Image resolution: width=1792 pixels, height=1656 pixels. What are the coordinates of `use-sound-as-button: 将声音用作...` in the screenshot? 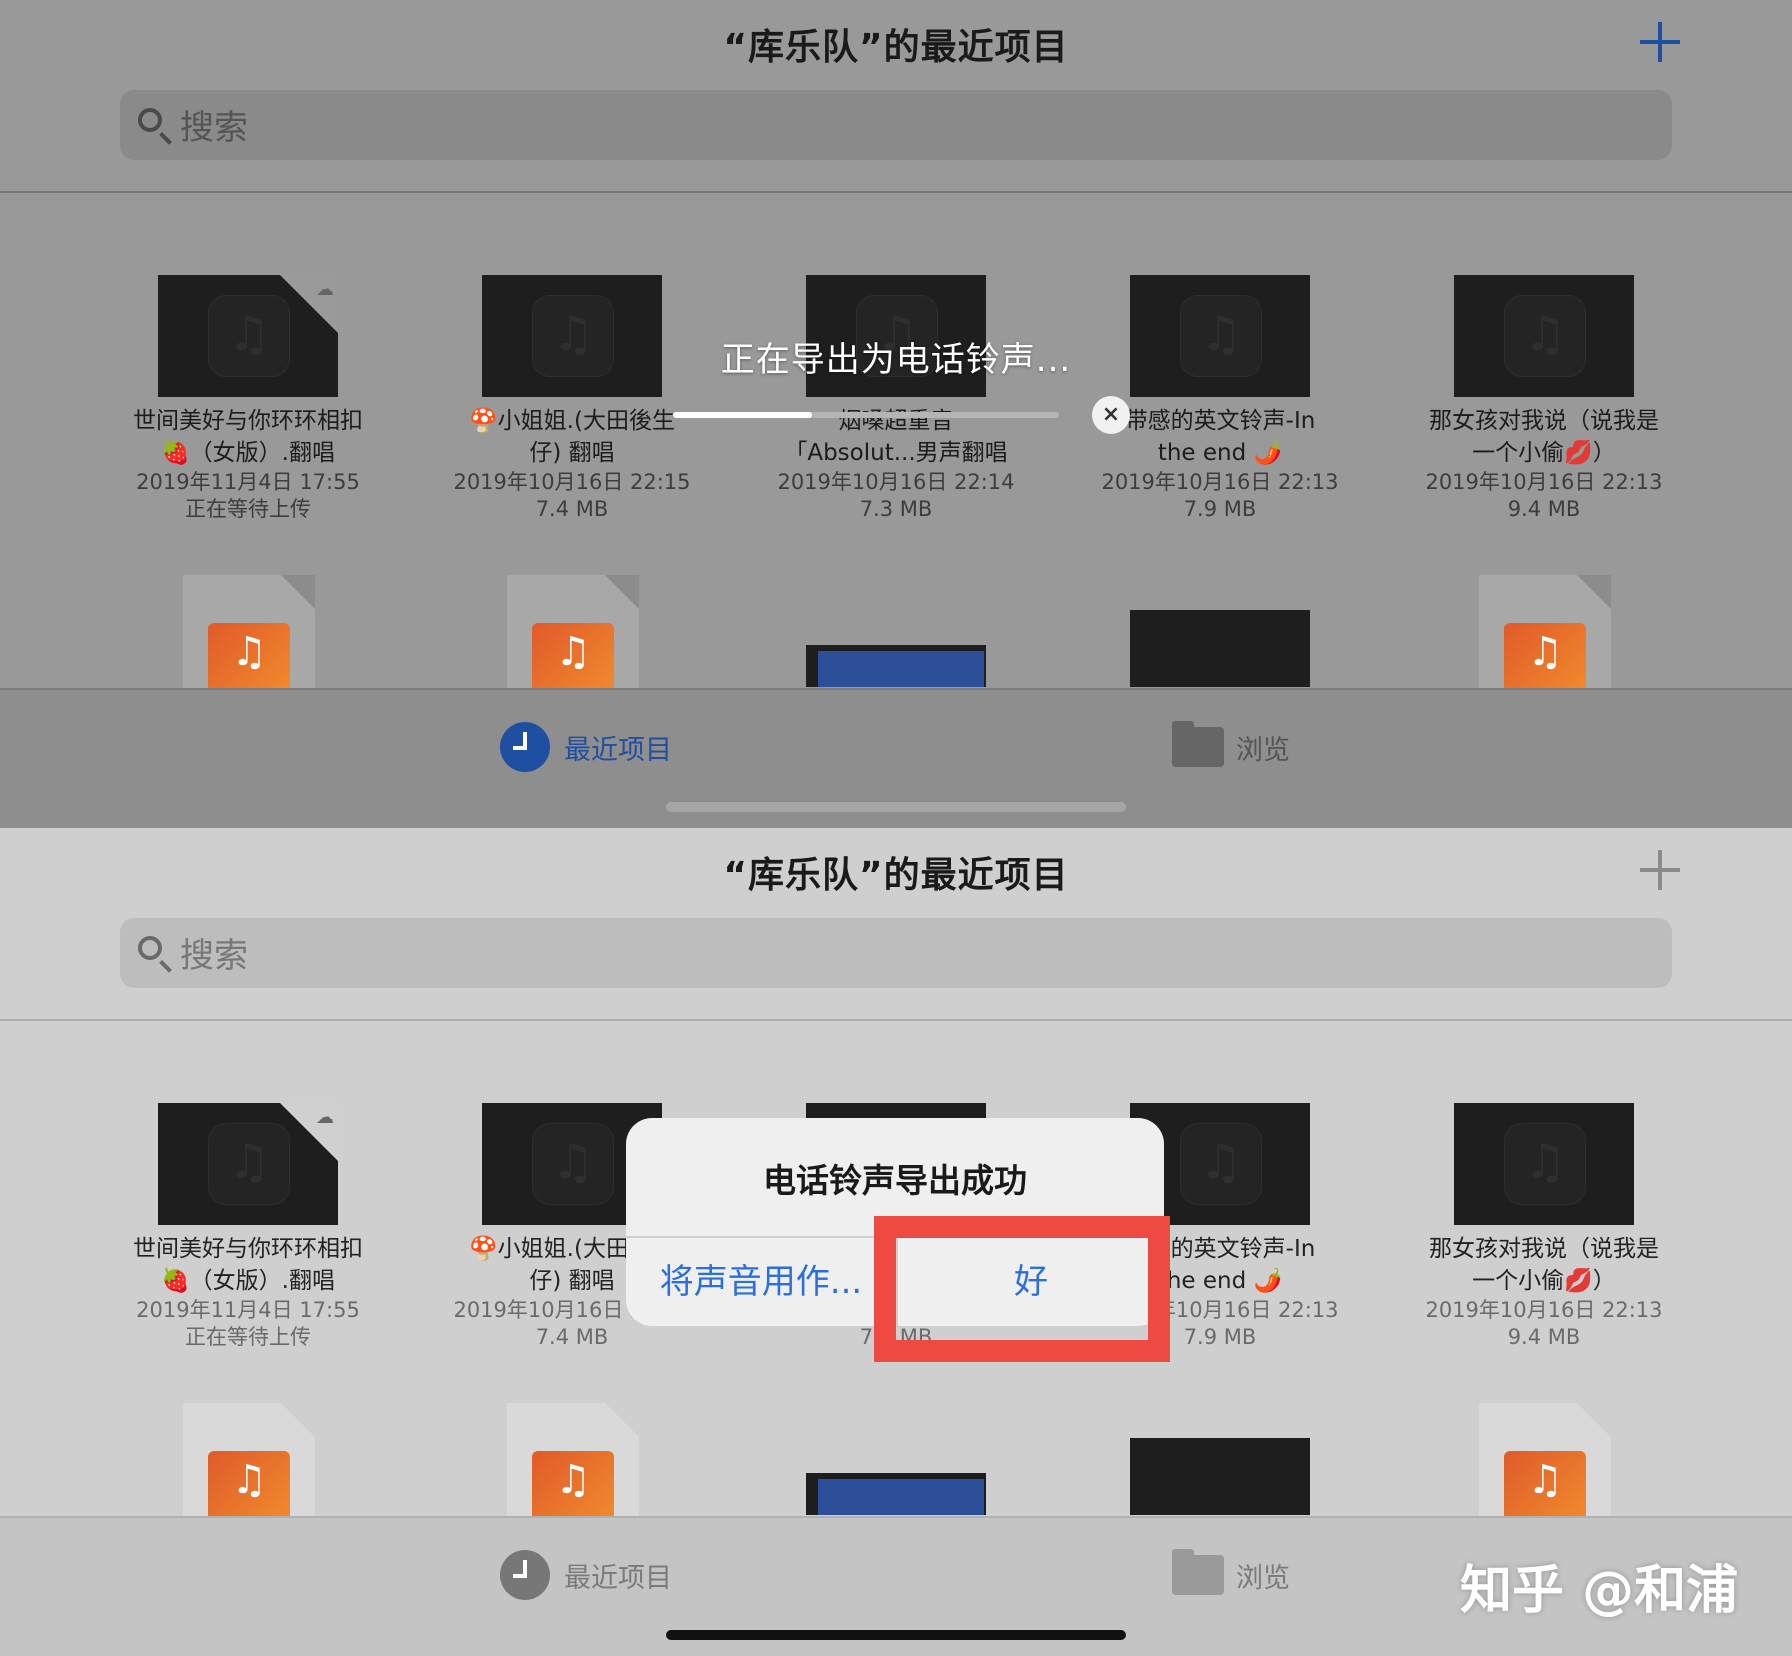 It's located at (761, 1282).